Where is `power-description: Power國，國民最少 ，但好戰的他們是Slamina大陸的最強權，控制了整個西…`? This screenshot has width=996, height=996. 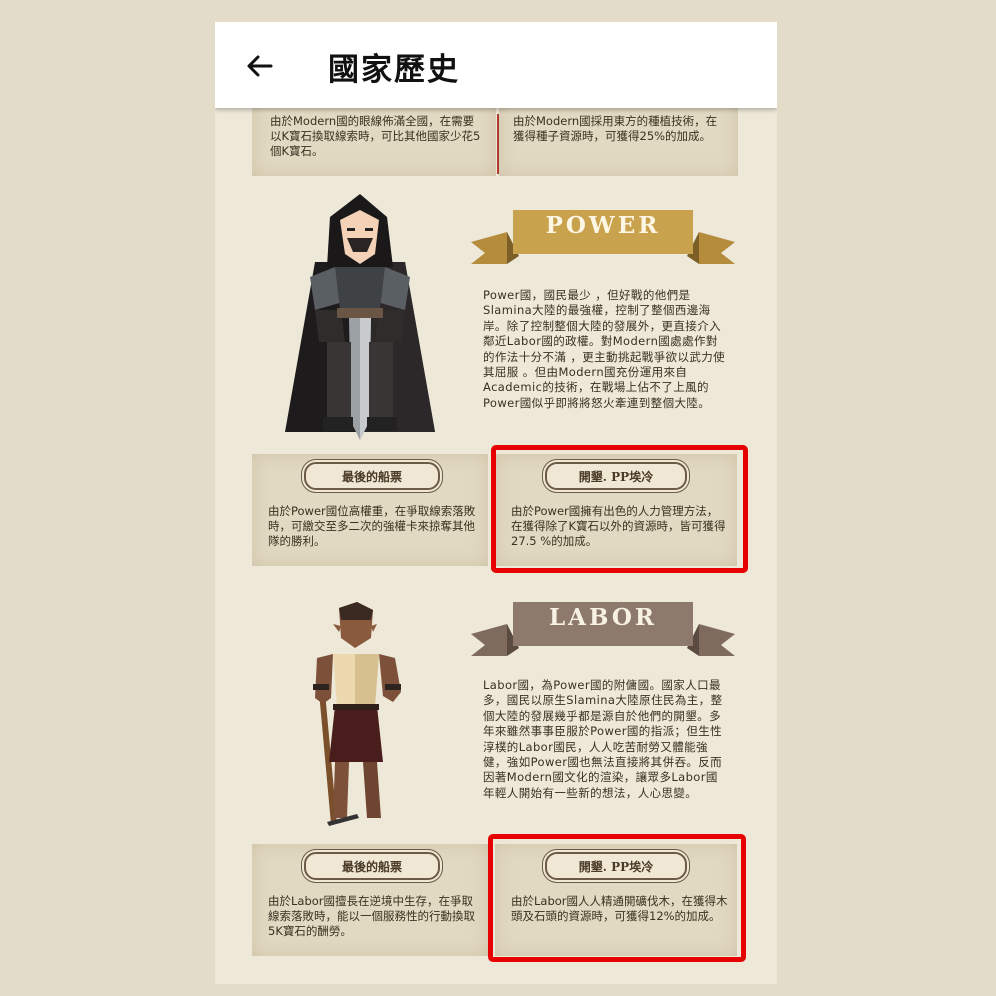 power-description: Power國，國民最少 ，但好戰的他們是Slamina大陸的最強權，控制了整個西… is located at coordinates (604, 349).